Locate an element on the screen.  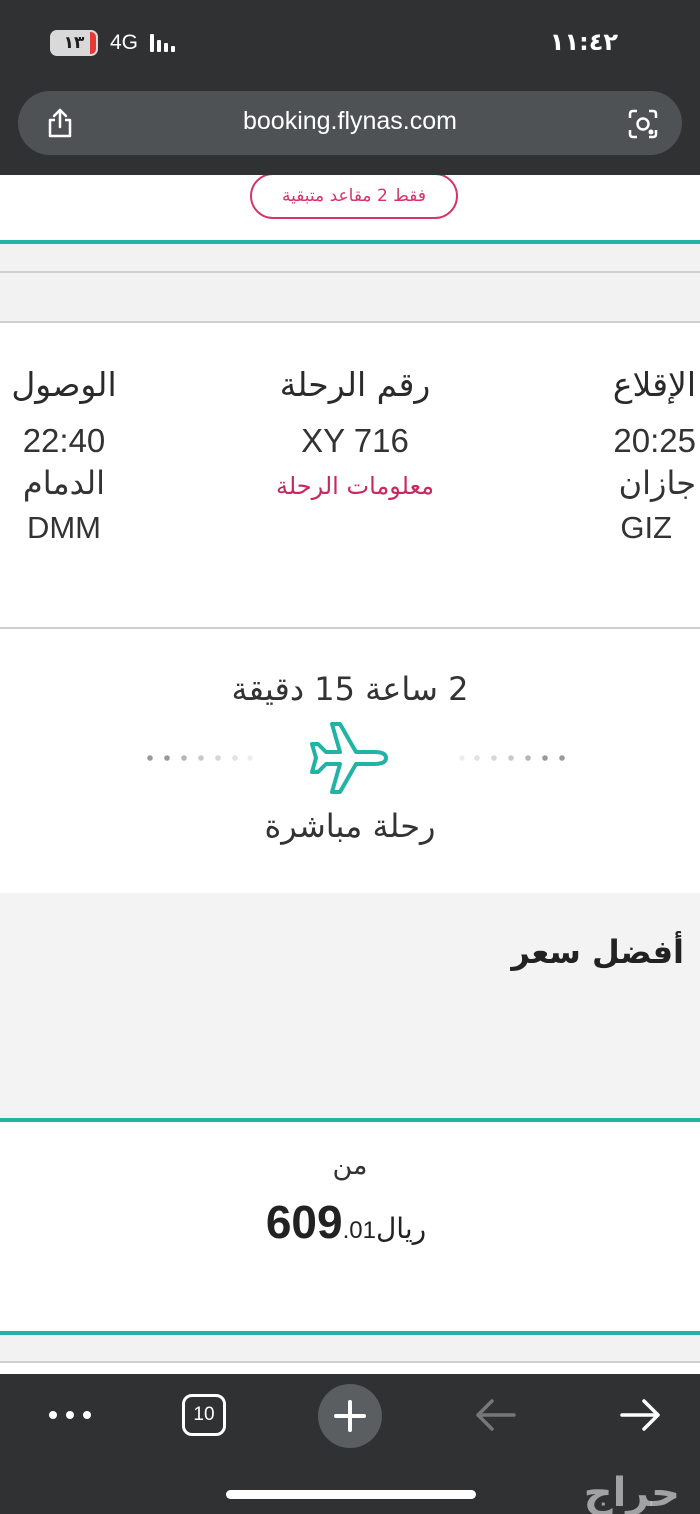
battery-indicator: ١٣ is located at coordinates (74, 43).